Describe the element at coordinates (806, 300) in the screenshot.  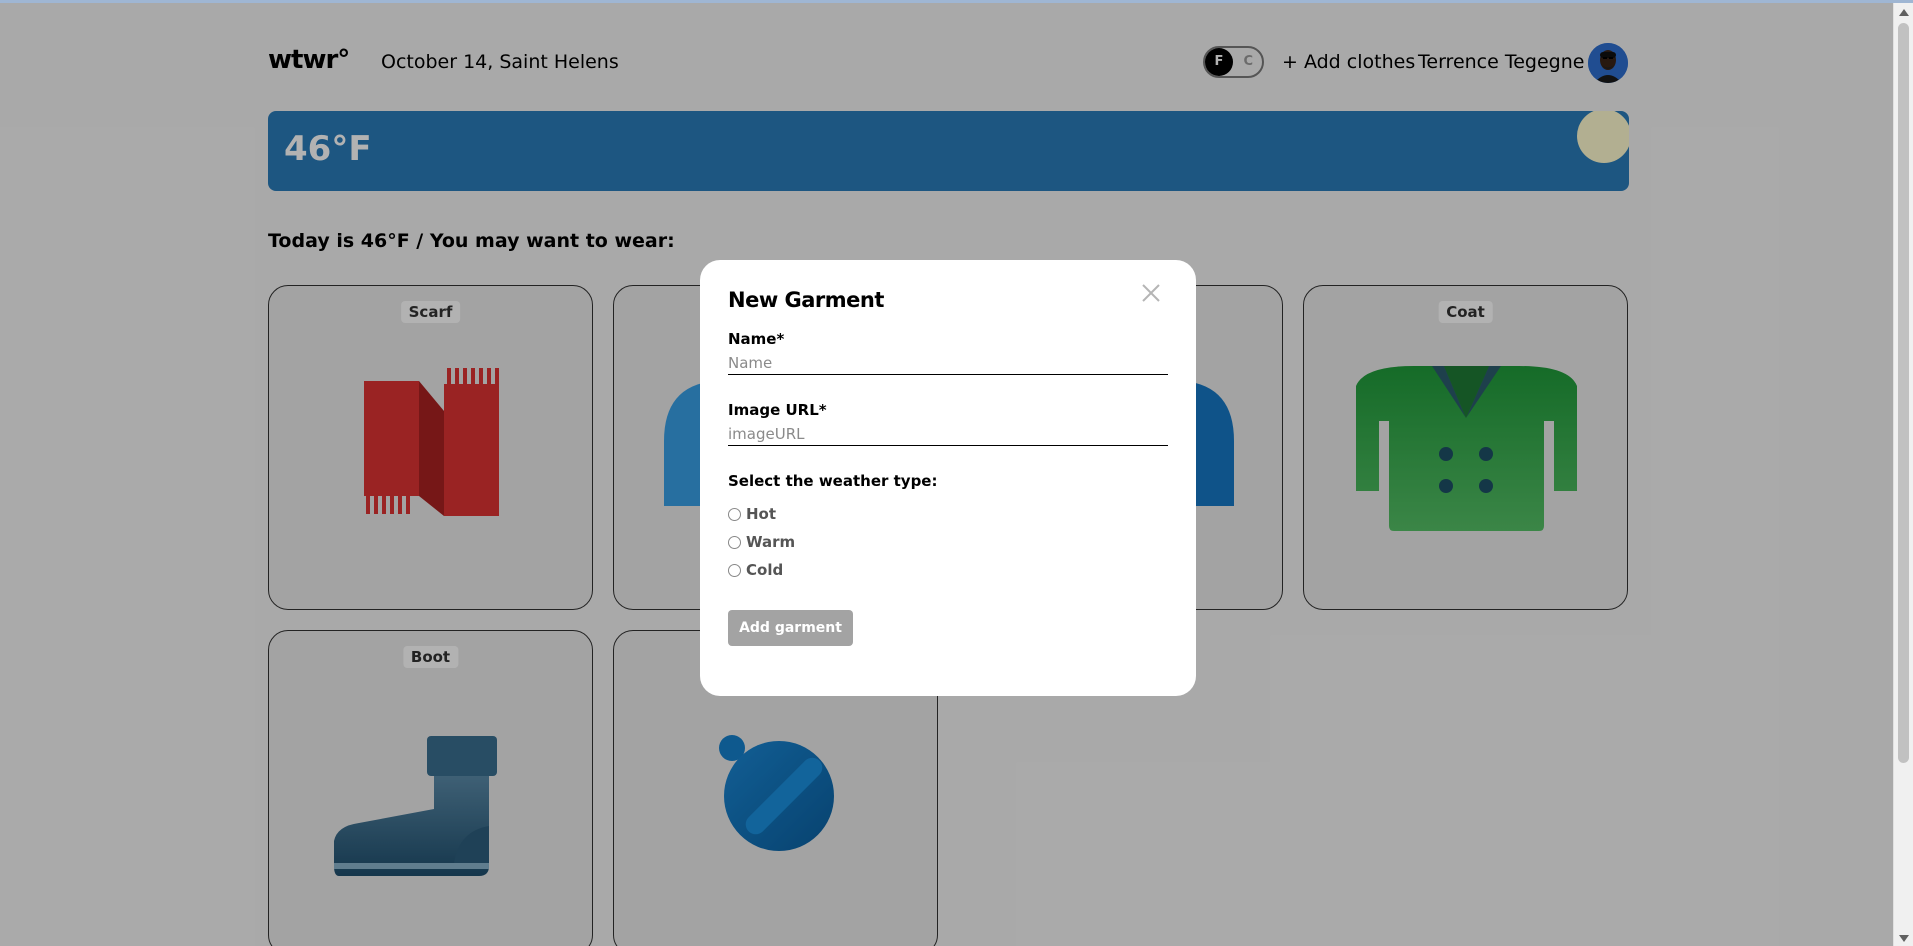
I see `modal-title: New Garment` at that location.